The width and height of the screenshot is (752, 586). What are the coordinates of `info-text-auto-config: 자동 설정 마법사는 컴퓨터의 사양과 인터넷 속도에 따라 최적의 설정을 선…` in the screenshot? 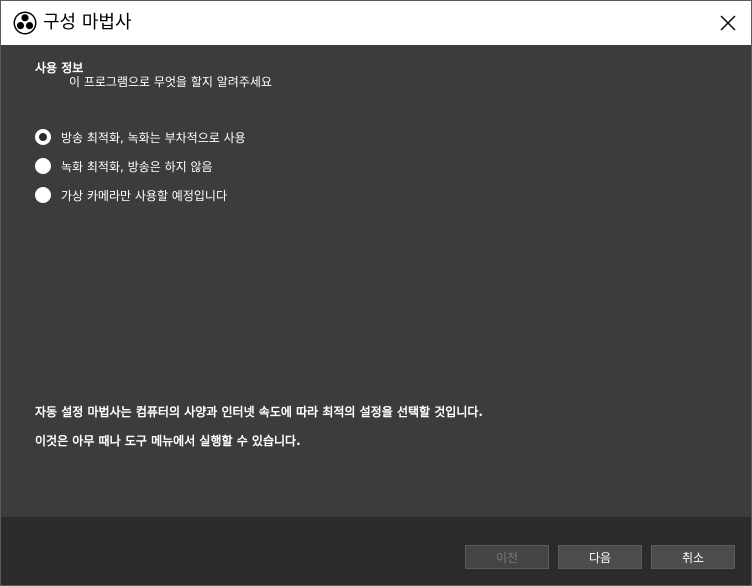 It's located at (259, 412).